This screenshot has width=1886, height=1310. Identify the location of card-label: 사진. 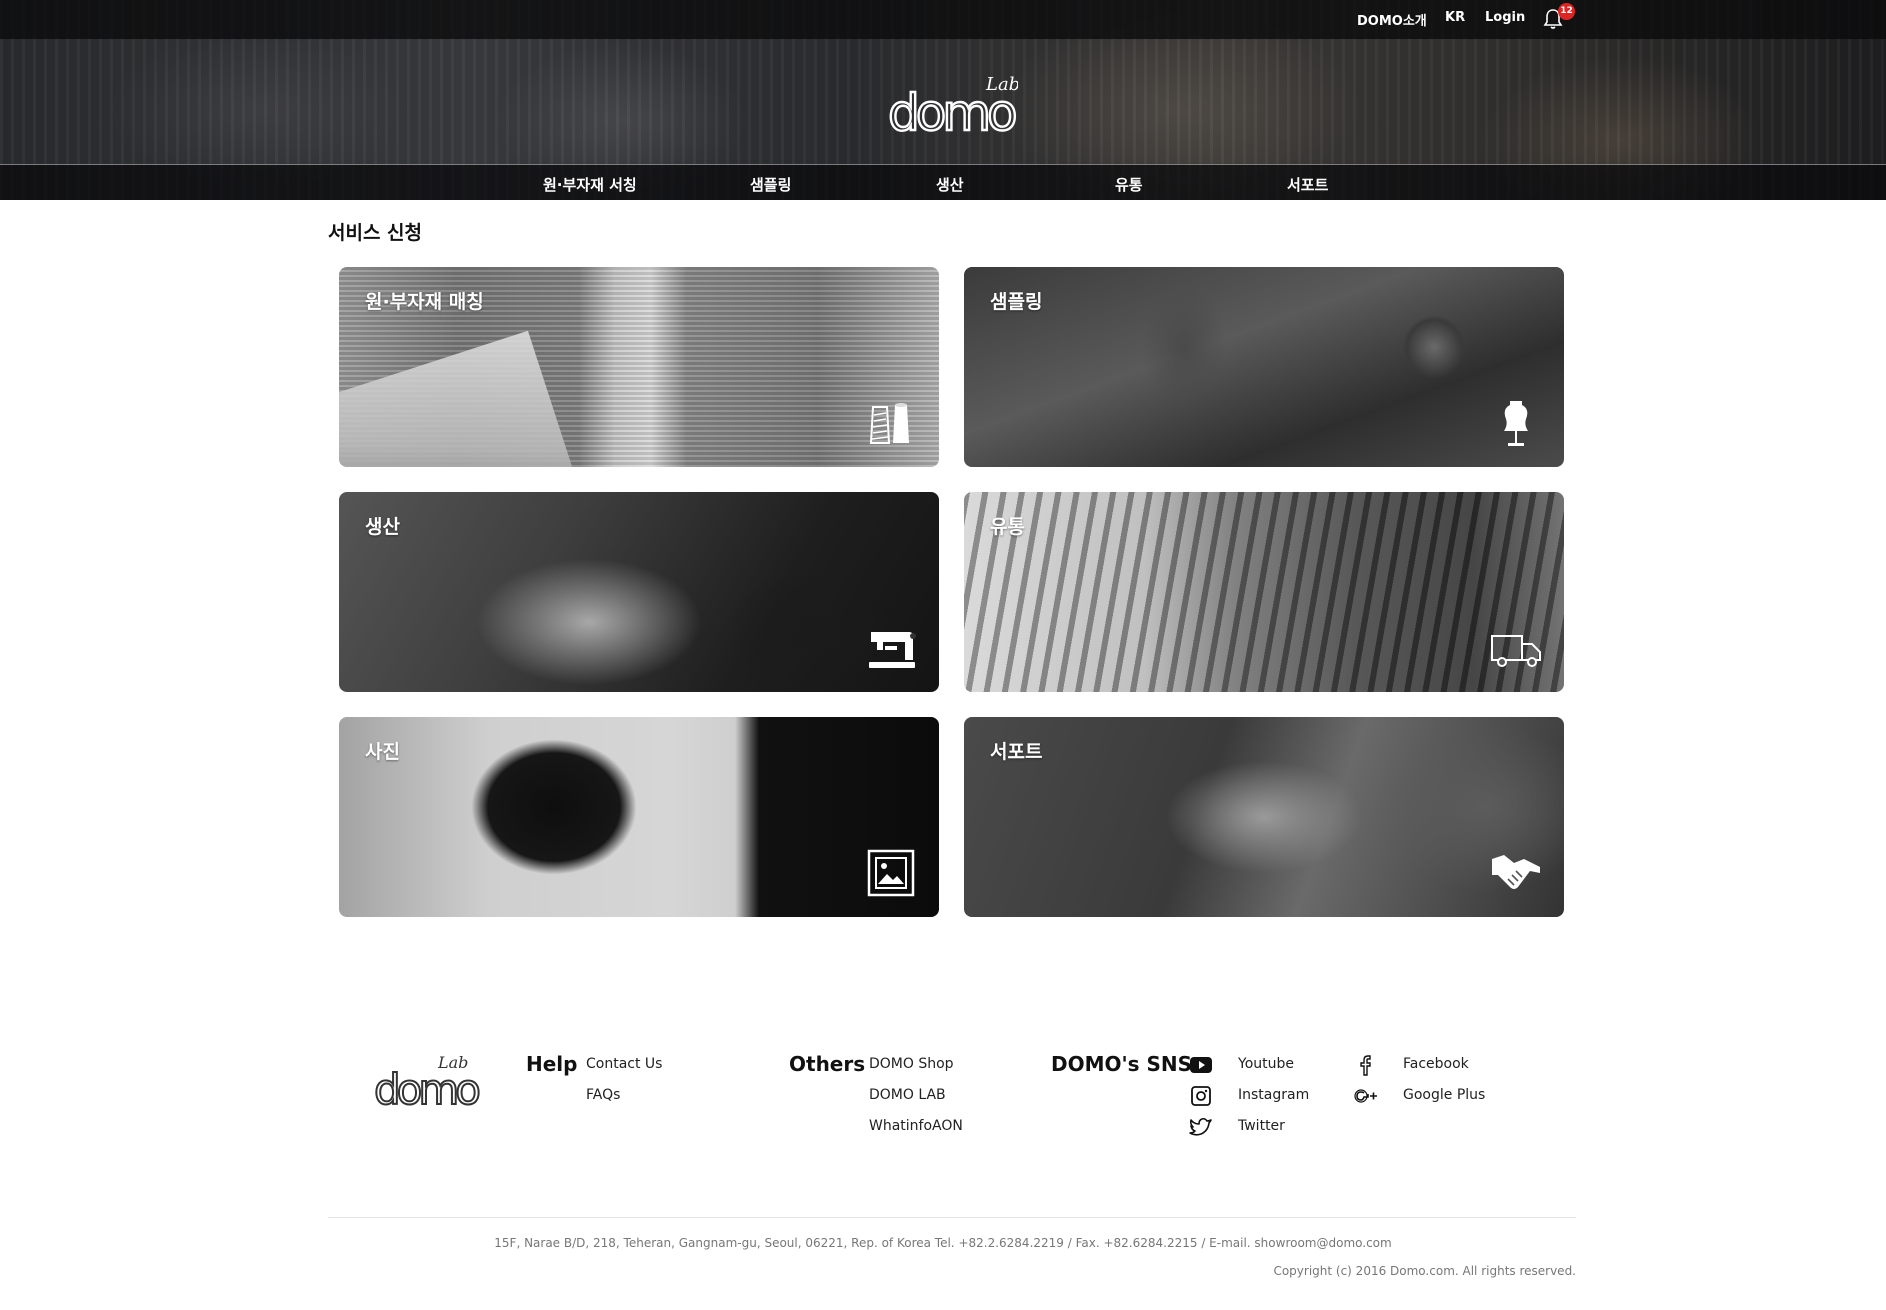
(382, 752).